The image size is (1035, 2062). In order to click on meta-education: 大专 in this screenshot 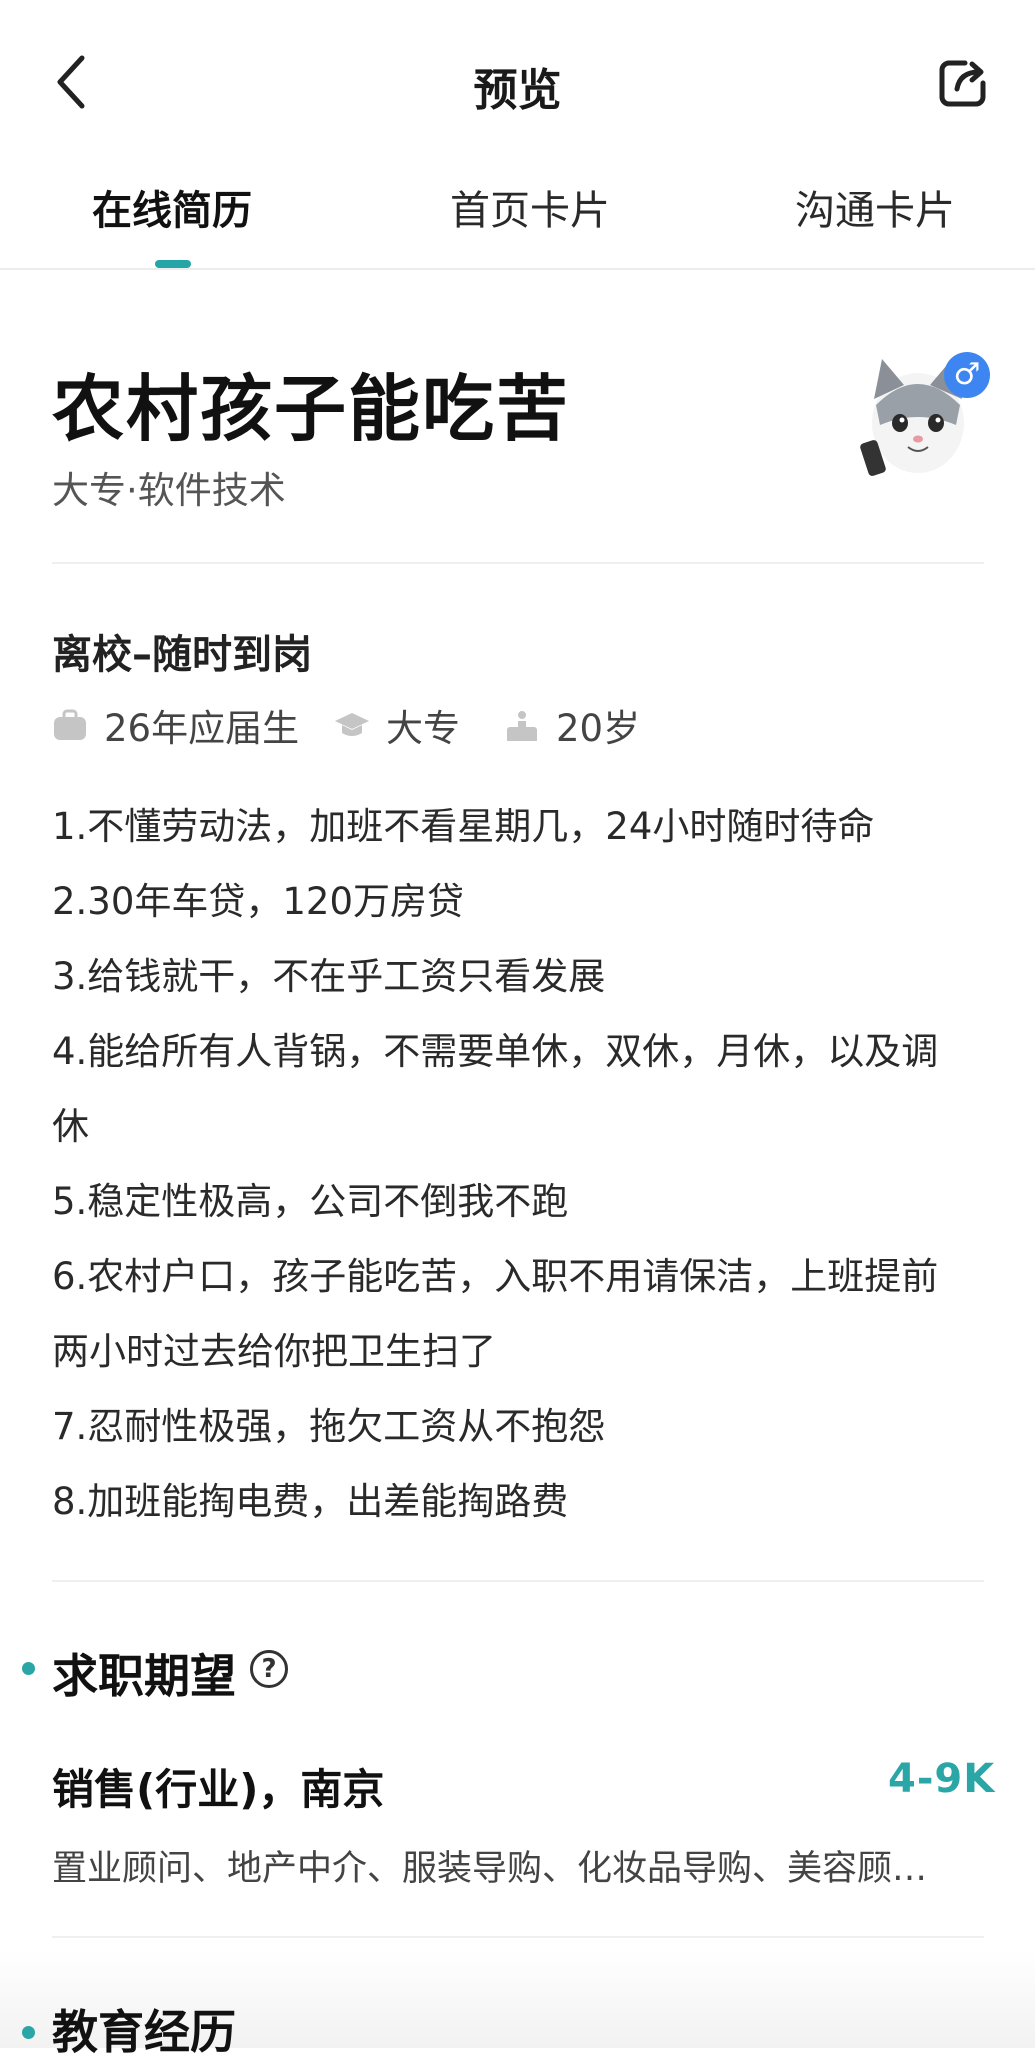, I will do `click(397, 725)`.